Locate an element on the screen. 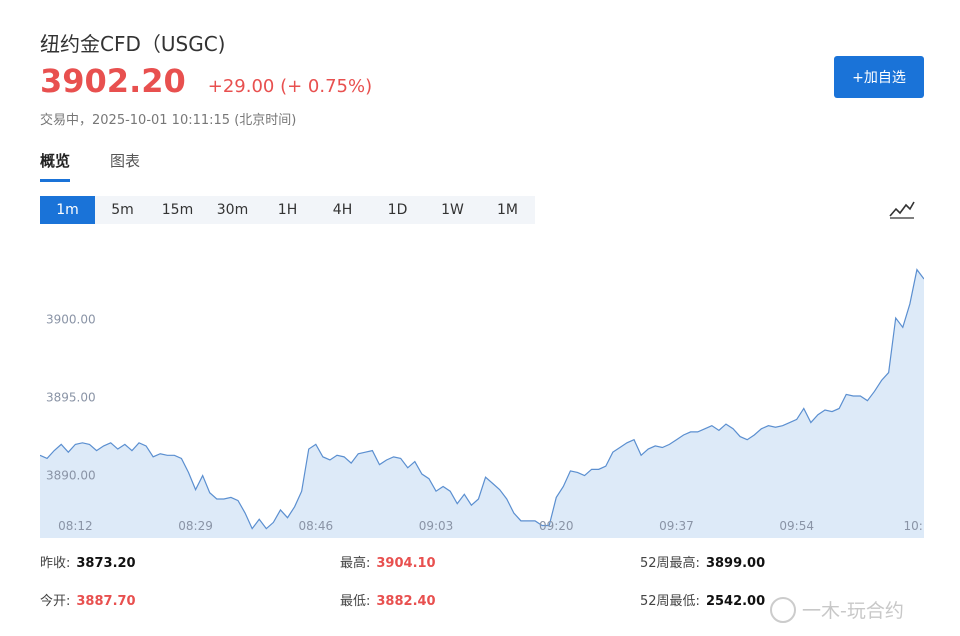 This screenshot has height=636, width=960. range-button-1m: 1m is located at coordinates (67, 210).